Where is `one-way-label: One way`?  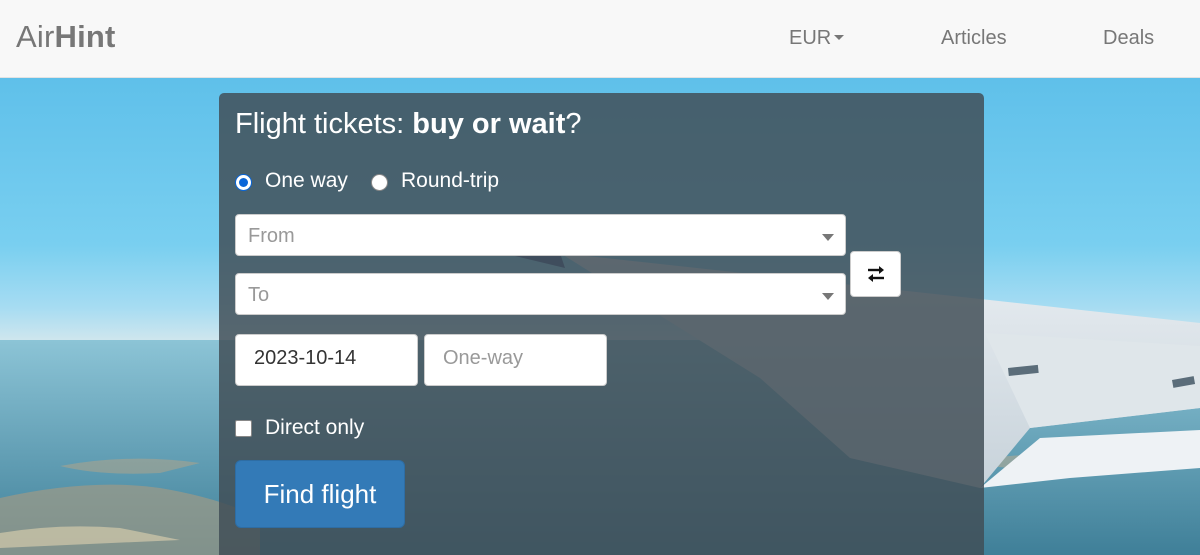 one-way-label: One way is located at coordinates (306, 181).